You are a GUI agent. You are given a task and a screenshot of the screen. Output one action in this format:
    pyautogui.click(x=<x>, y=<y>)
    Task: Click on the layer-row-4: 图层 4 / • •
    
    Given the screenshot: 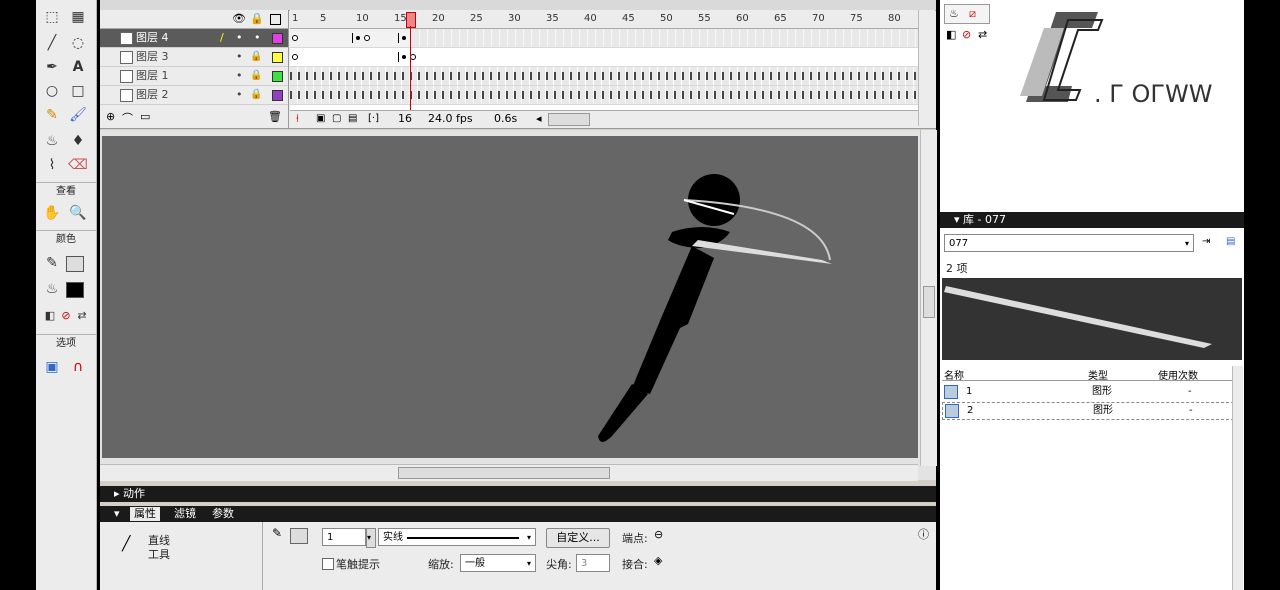 What is the action you would take?
    pyautogui.click(x=194, y=38)
    